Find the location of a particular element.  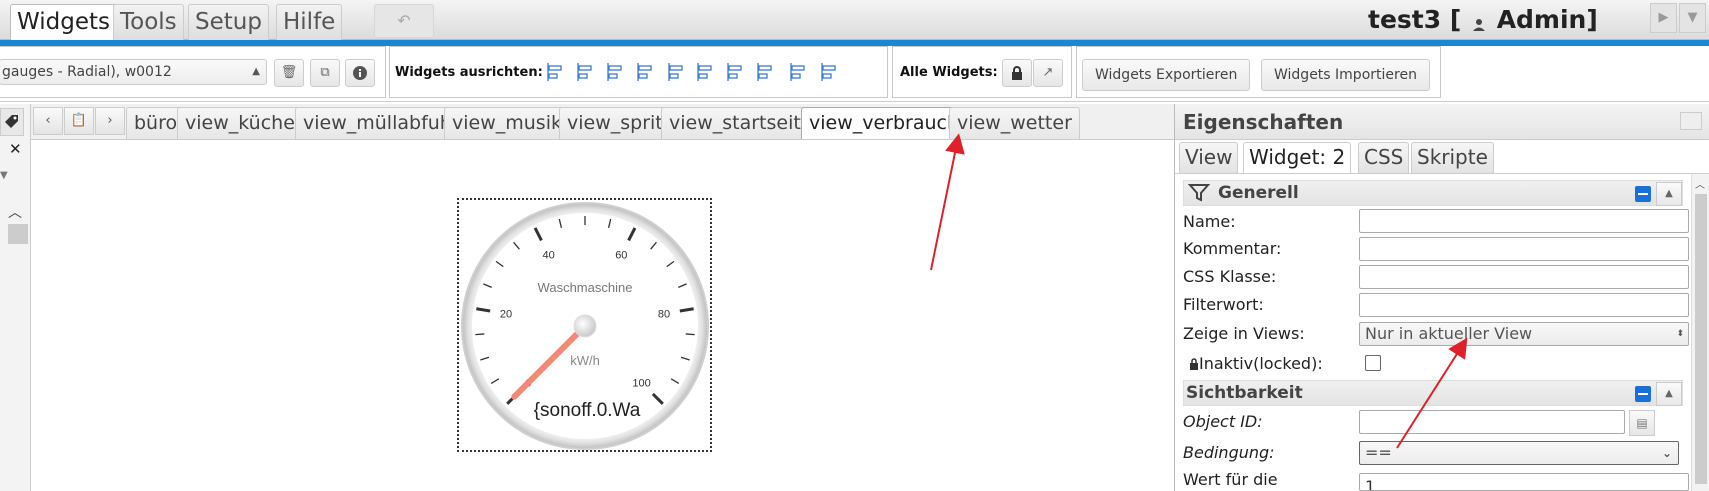

condition-select: == ⌄ is located at coordinates (1519, 453).